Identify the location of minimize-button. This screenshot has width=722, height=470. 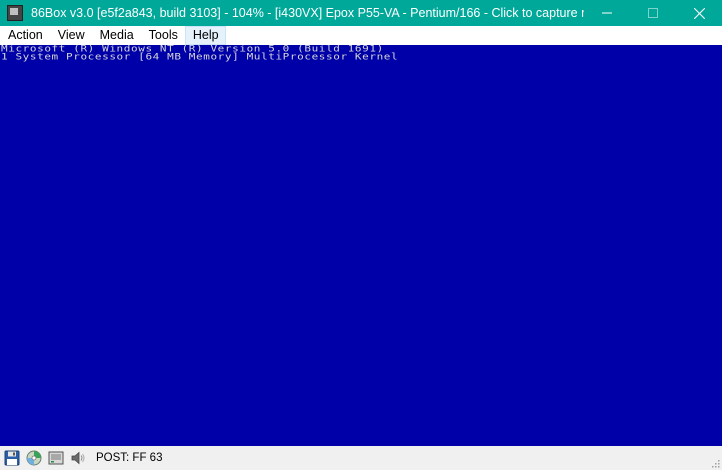
(607, 13).